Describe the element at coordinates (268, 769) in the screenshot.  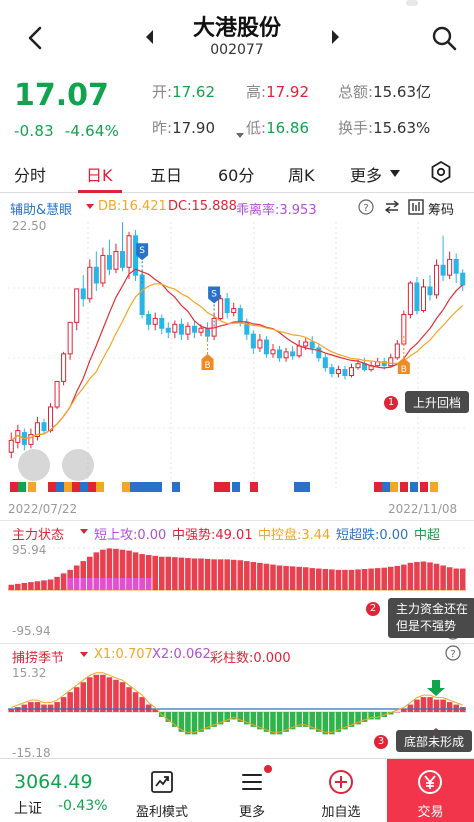
I see `notification-dot` at that location.